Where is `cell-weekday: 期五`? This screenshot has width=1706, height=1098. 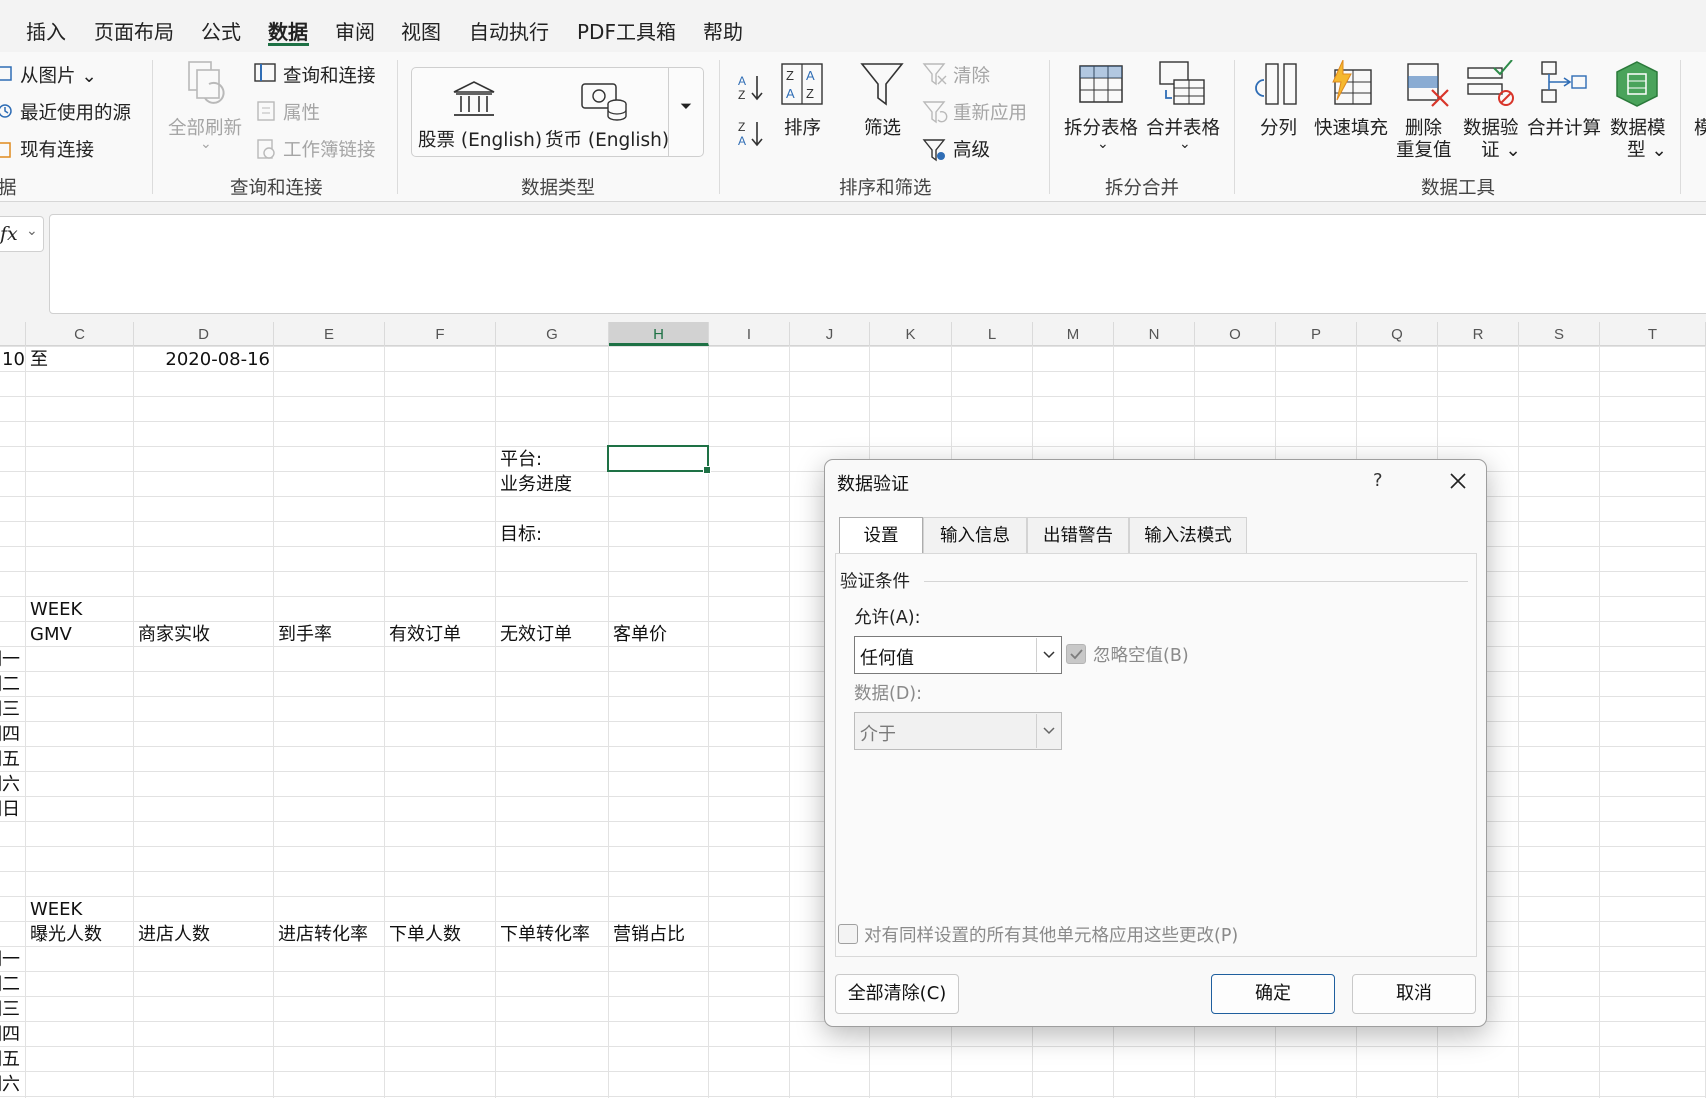 cell-weekday: 期五 is located at coordinates (10, 1059).